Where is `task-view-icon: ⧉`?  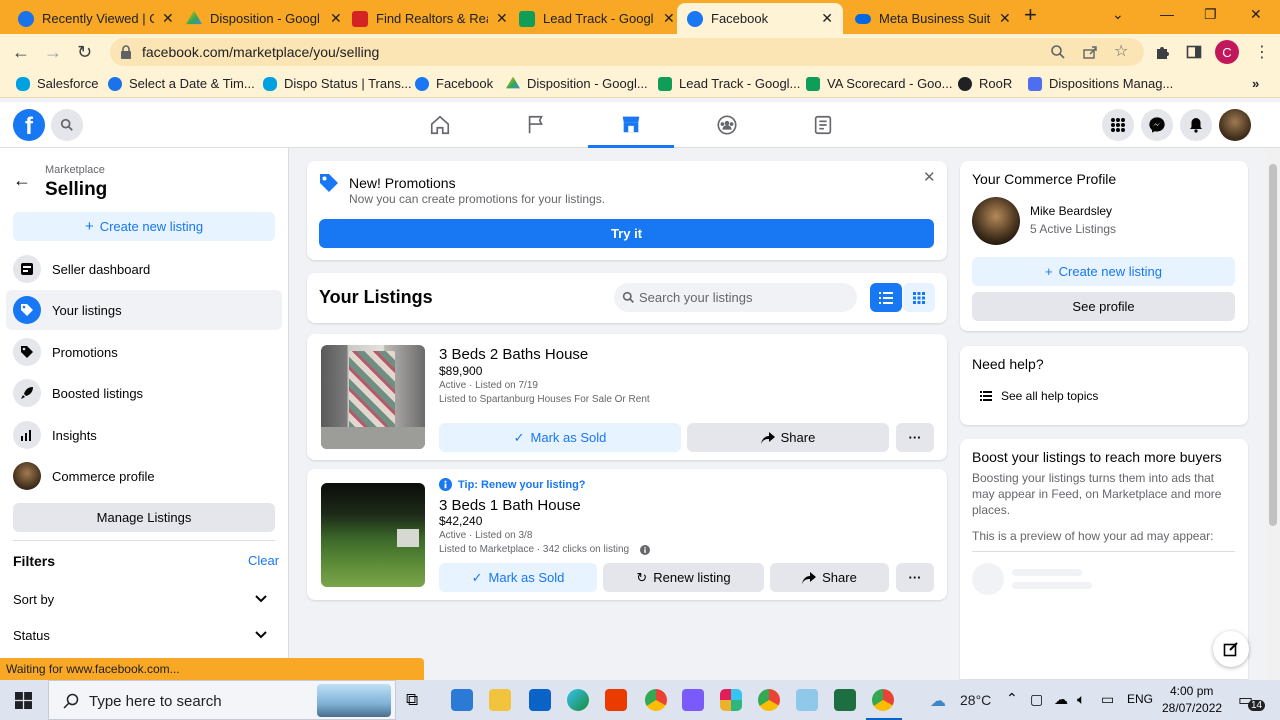
task-view-icon: ⧉ is located at coordinates (412, 700).